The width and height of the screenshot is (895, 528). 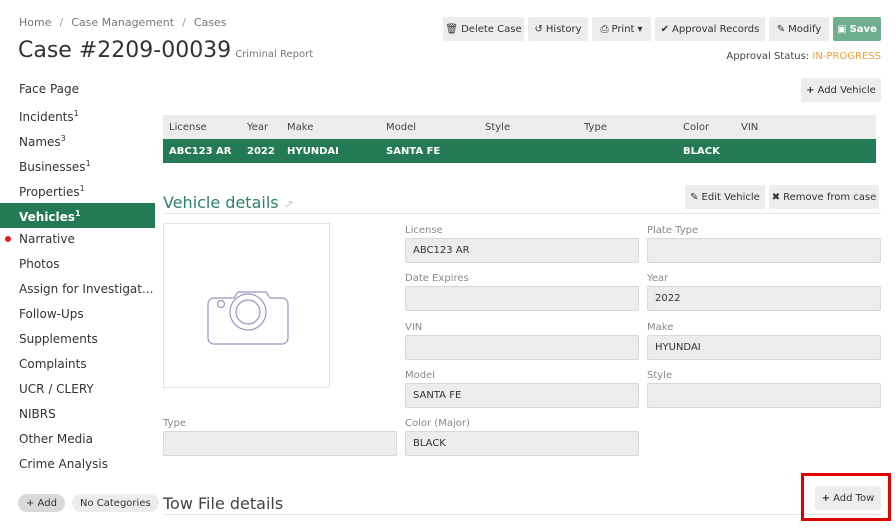 What do you see at coordinates (77, 415) in the screenshot?
I see `sidebar-item-nibrs: NIBRS` at bounding box center [77, 415].